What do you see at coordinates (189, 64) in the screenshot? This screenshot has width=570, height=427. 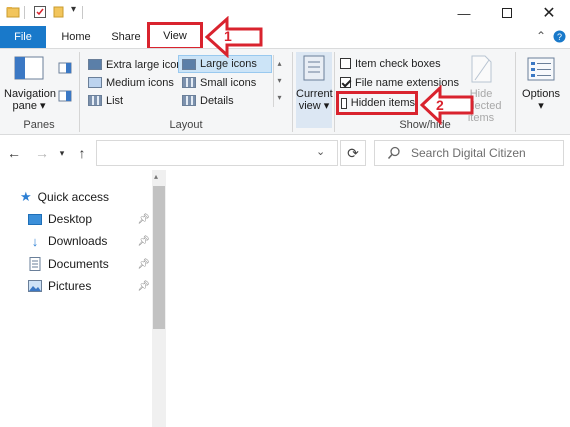 I see `large-icons-icon` at bounding box center [189, 64].